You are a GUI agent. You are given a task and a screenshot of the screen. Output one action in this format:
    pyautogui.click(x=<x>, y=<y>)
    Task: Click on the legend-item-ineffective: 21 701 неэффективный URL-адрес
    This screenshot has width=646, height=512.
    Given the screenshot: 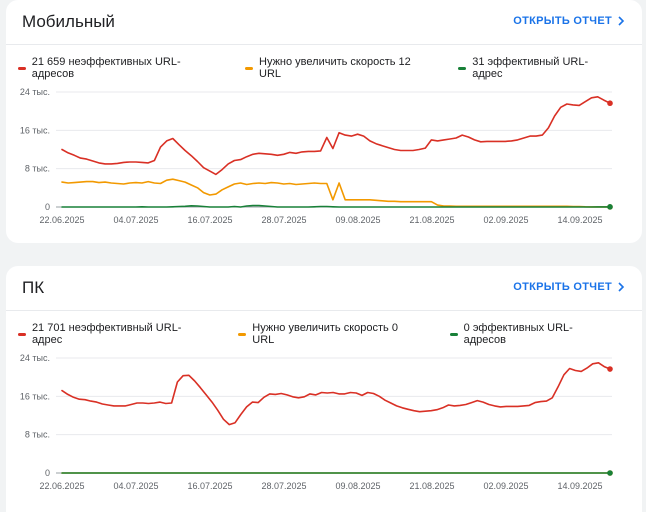 What is the action you would take?
    pyautogui.click(x=114, y=334)
    